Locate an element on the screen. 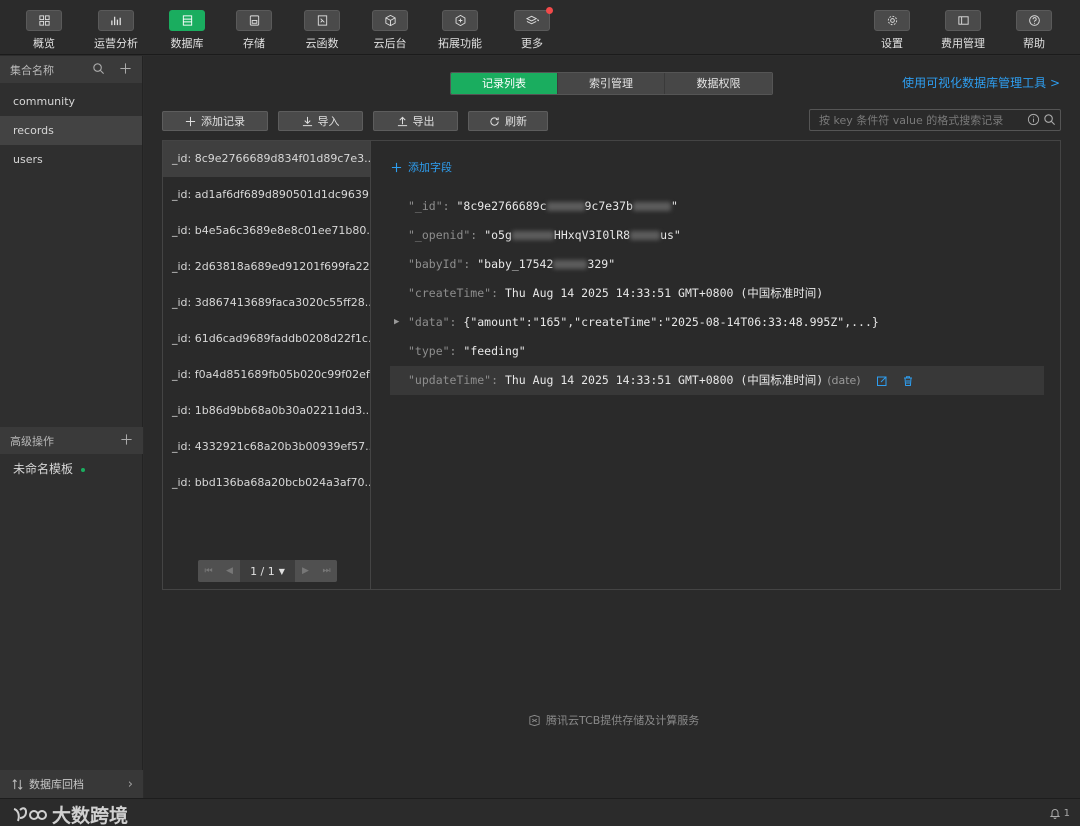 This screenshot has height=826, width=1080. field-key: "updateTime": is located at coordinates (453, 380).